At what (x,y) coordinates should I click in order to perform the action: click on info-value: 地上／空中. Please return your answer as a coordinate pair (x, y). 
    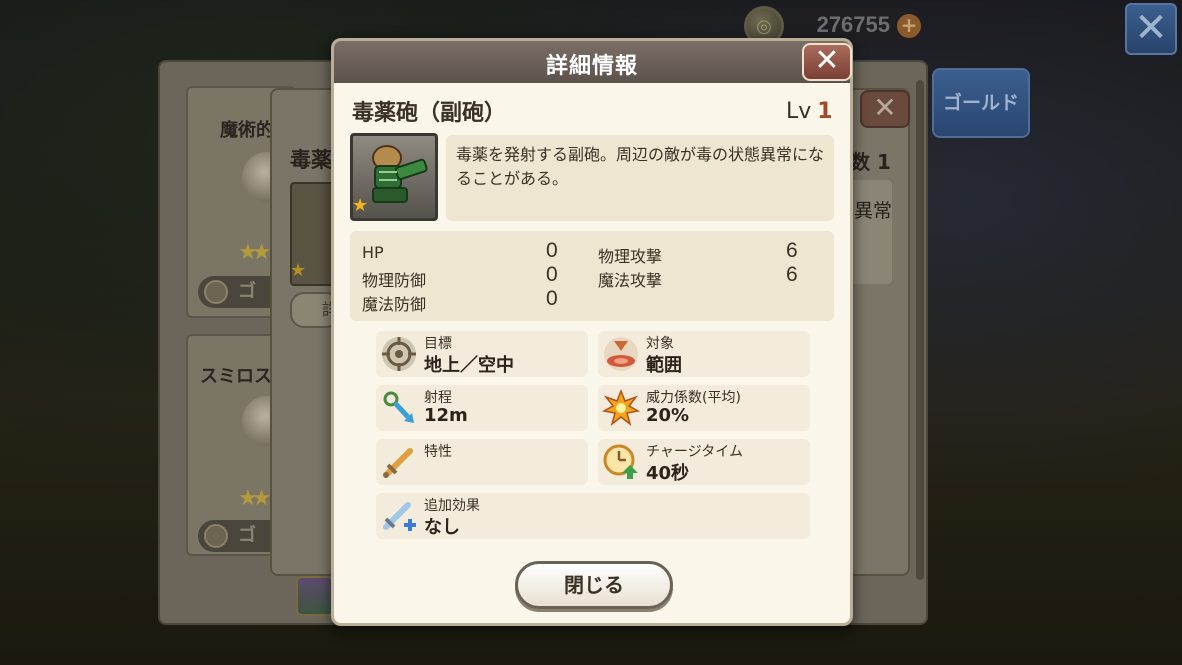
    Looking at the image, I should click on (469, 365).